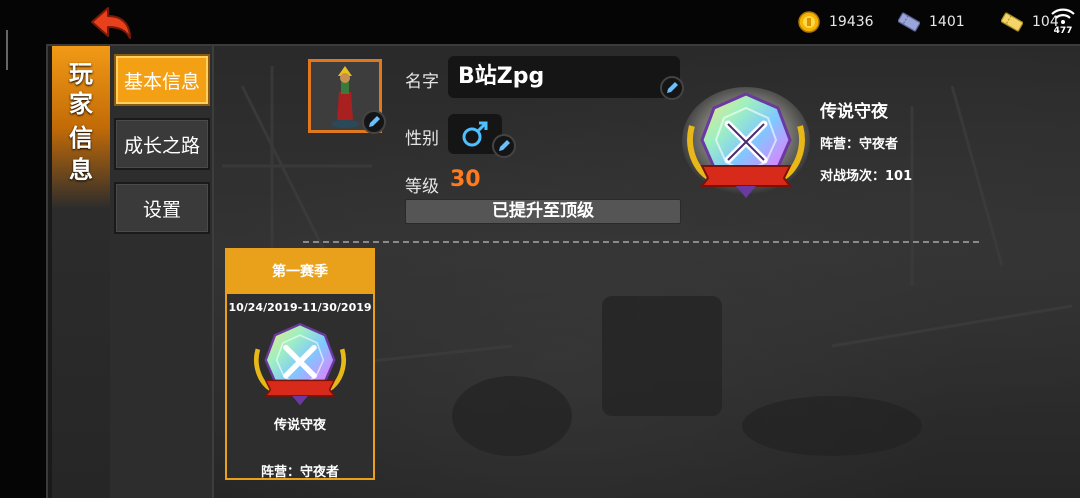 Image resolution: width=1080 pixels, height=498 pixels. Describe the element at coordinates (300, 272) in the screenshot. I see `season-header: 第一赛季` at that location.